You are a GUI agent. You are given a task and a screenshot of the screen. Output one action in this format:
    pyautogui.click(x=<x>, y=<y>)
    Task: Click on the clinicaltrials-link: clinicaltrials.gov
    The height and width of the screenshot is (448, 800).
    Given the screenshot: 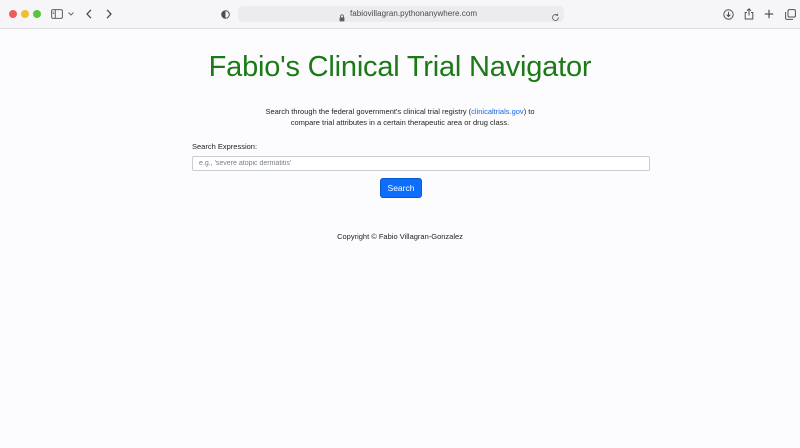 What is the action you would take?
    pyautogui.click(x=497, y=111)
    